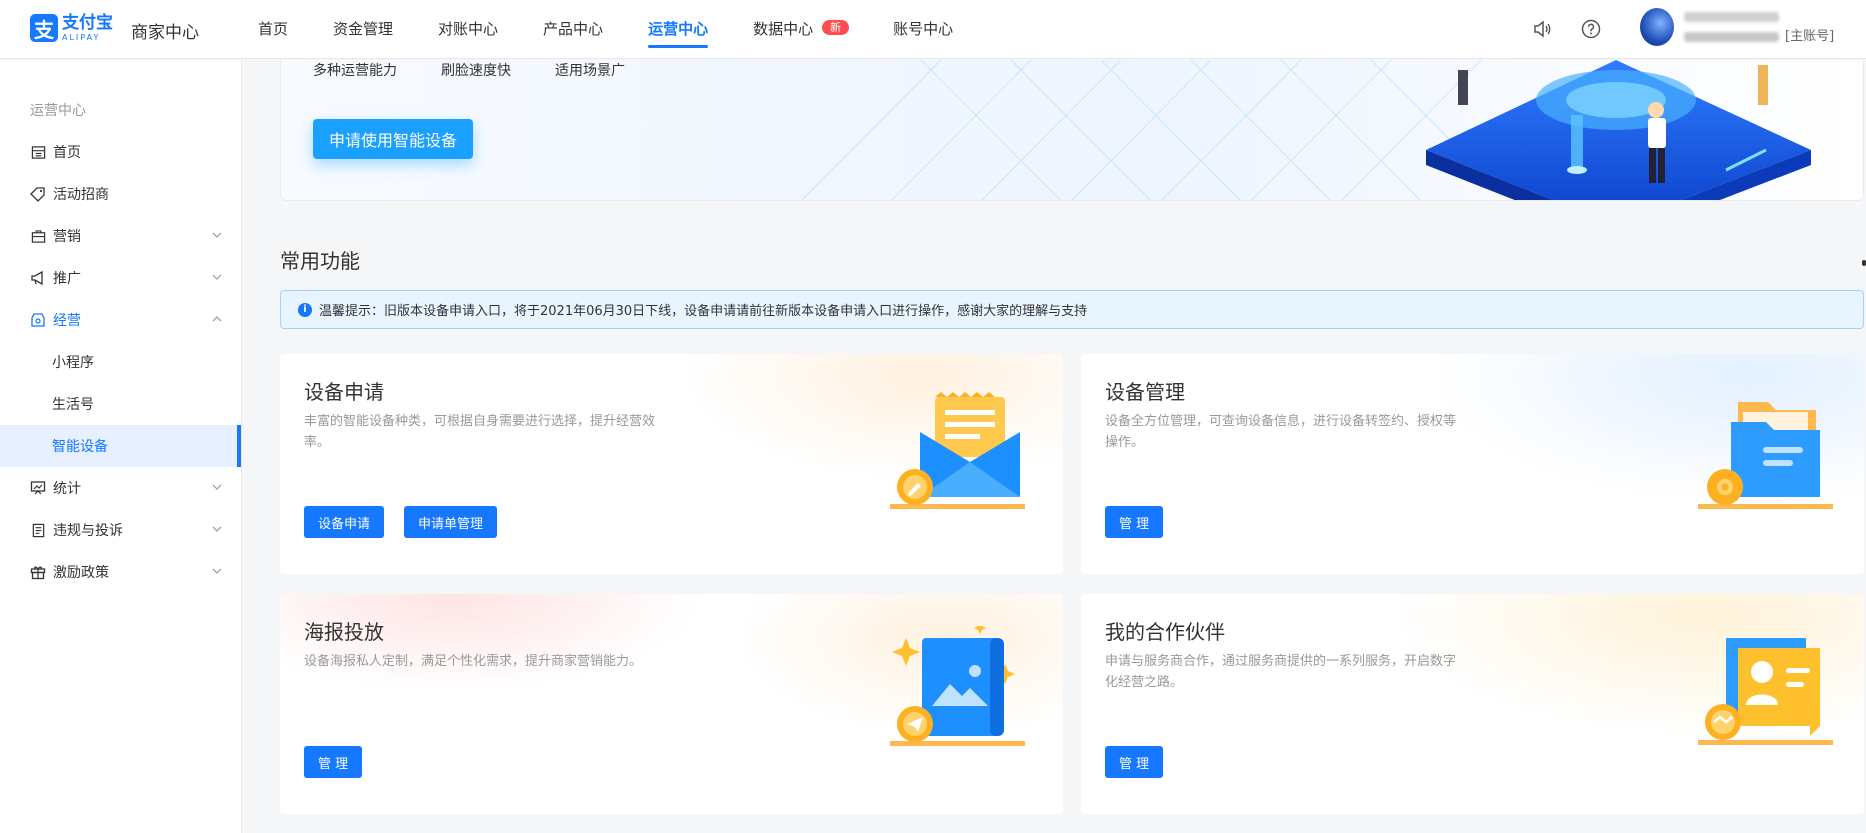  What do you see at coordinates (38, 236) in the screenshot?
I see `briefcase-icon` at bounding box center [38, 236].